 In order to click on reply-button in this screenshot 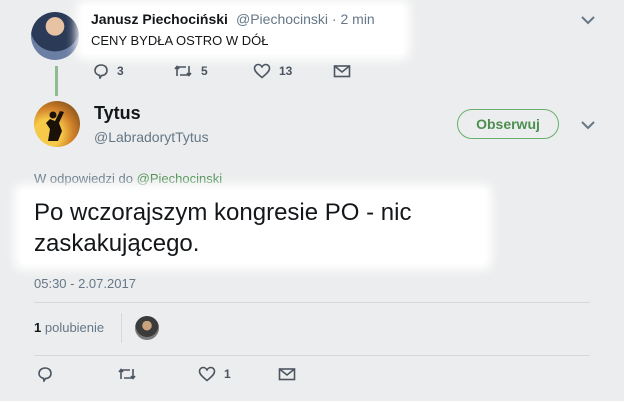, I will do `click(49, 374)`.